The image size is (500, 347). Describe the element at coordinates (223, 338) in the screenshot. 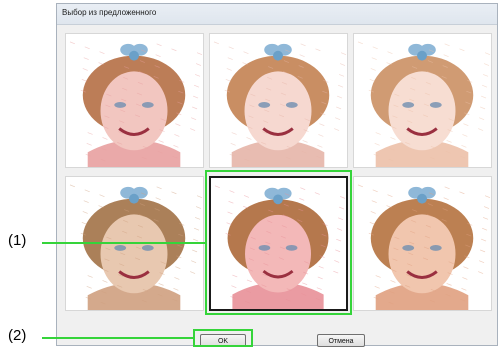

I see `ok-button-highlight` at that location.